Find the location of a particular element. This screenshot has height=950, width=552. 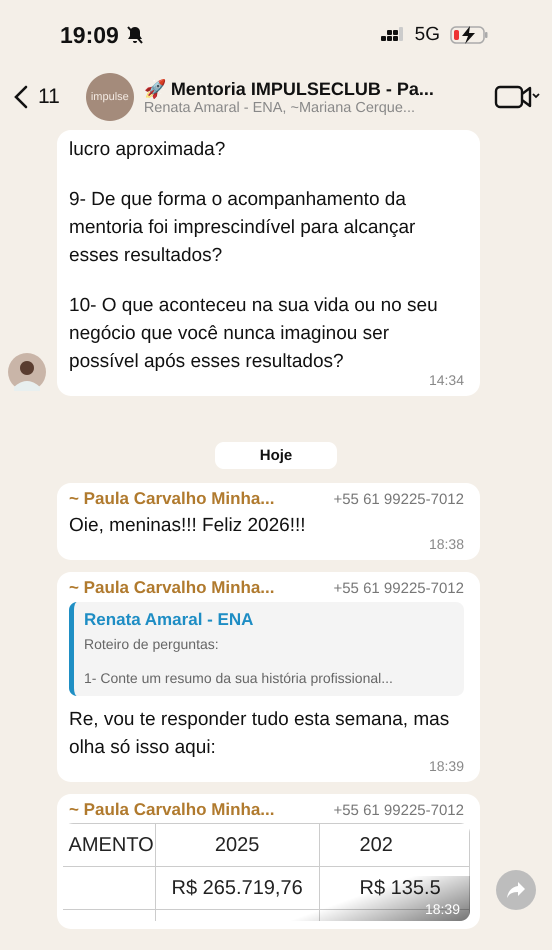

battery-charging-icon is located at coordinates (470, 35).